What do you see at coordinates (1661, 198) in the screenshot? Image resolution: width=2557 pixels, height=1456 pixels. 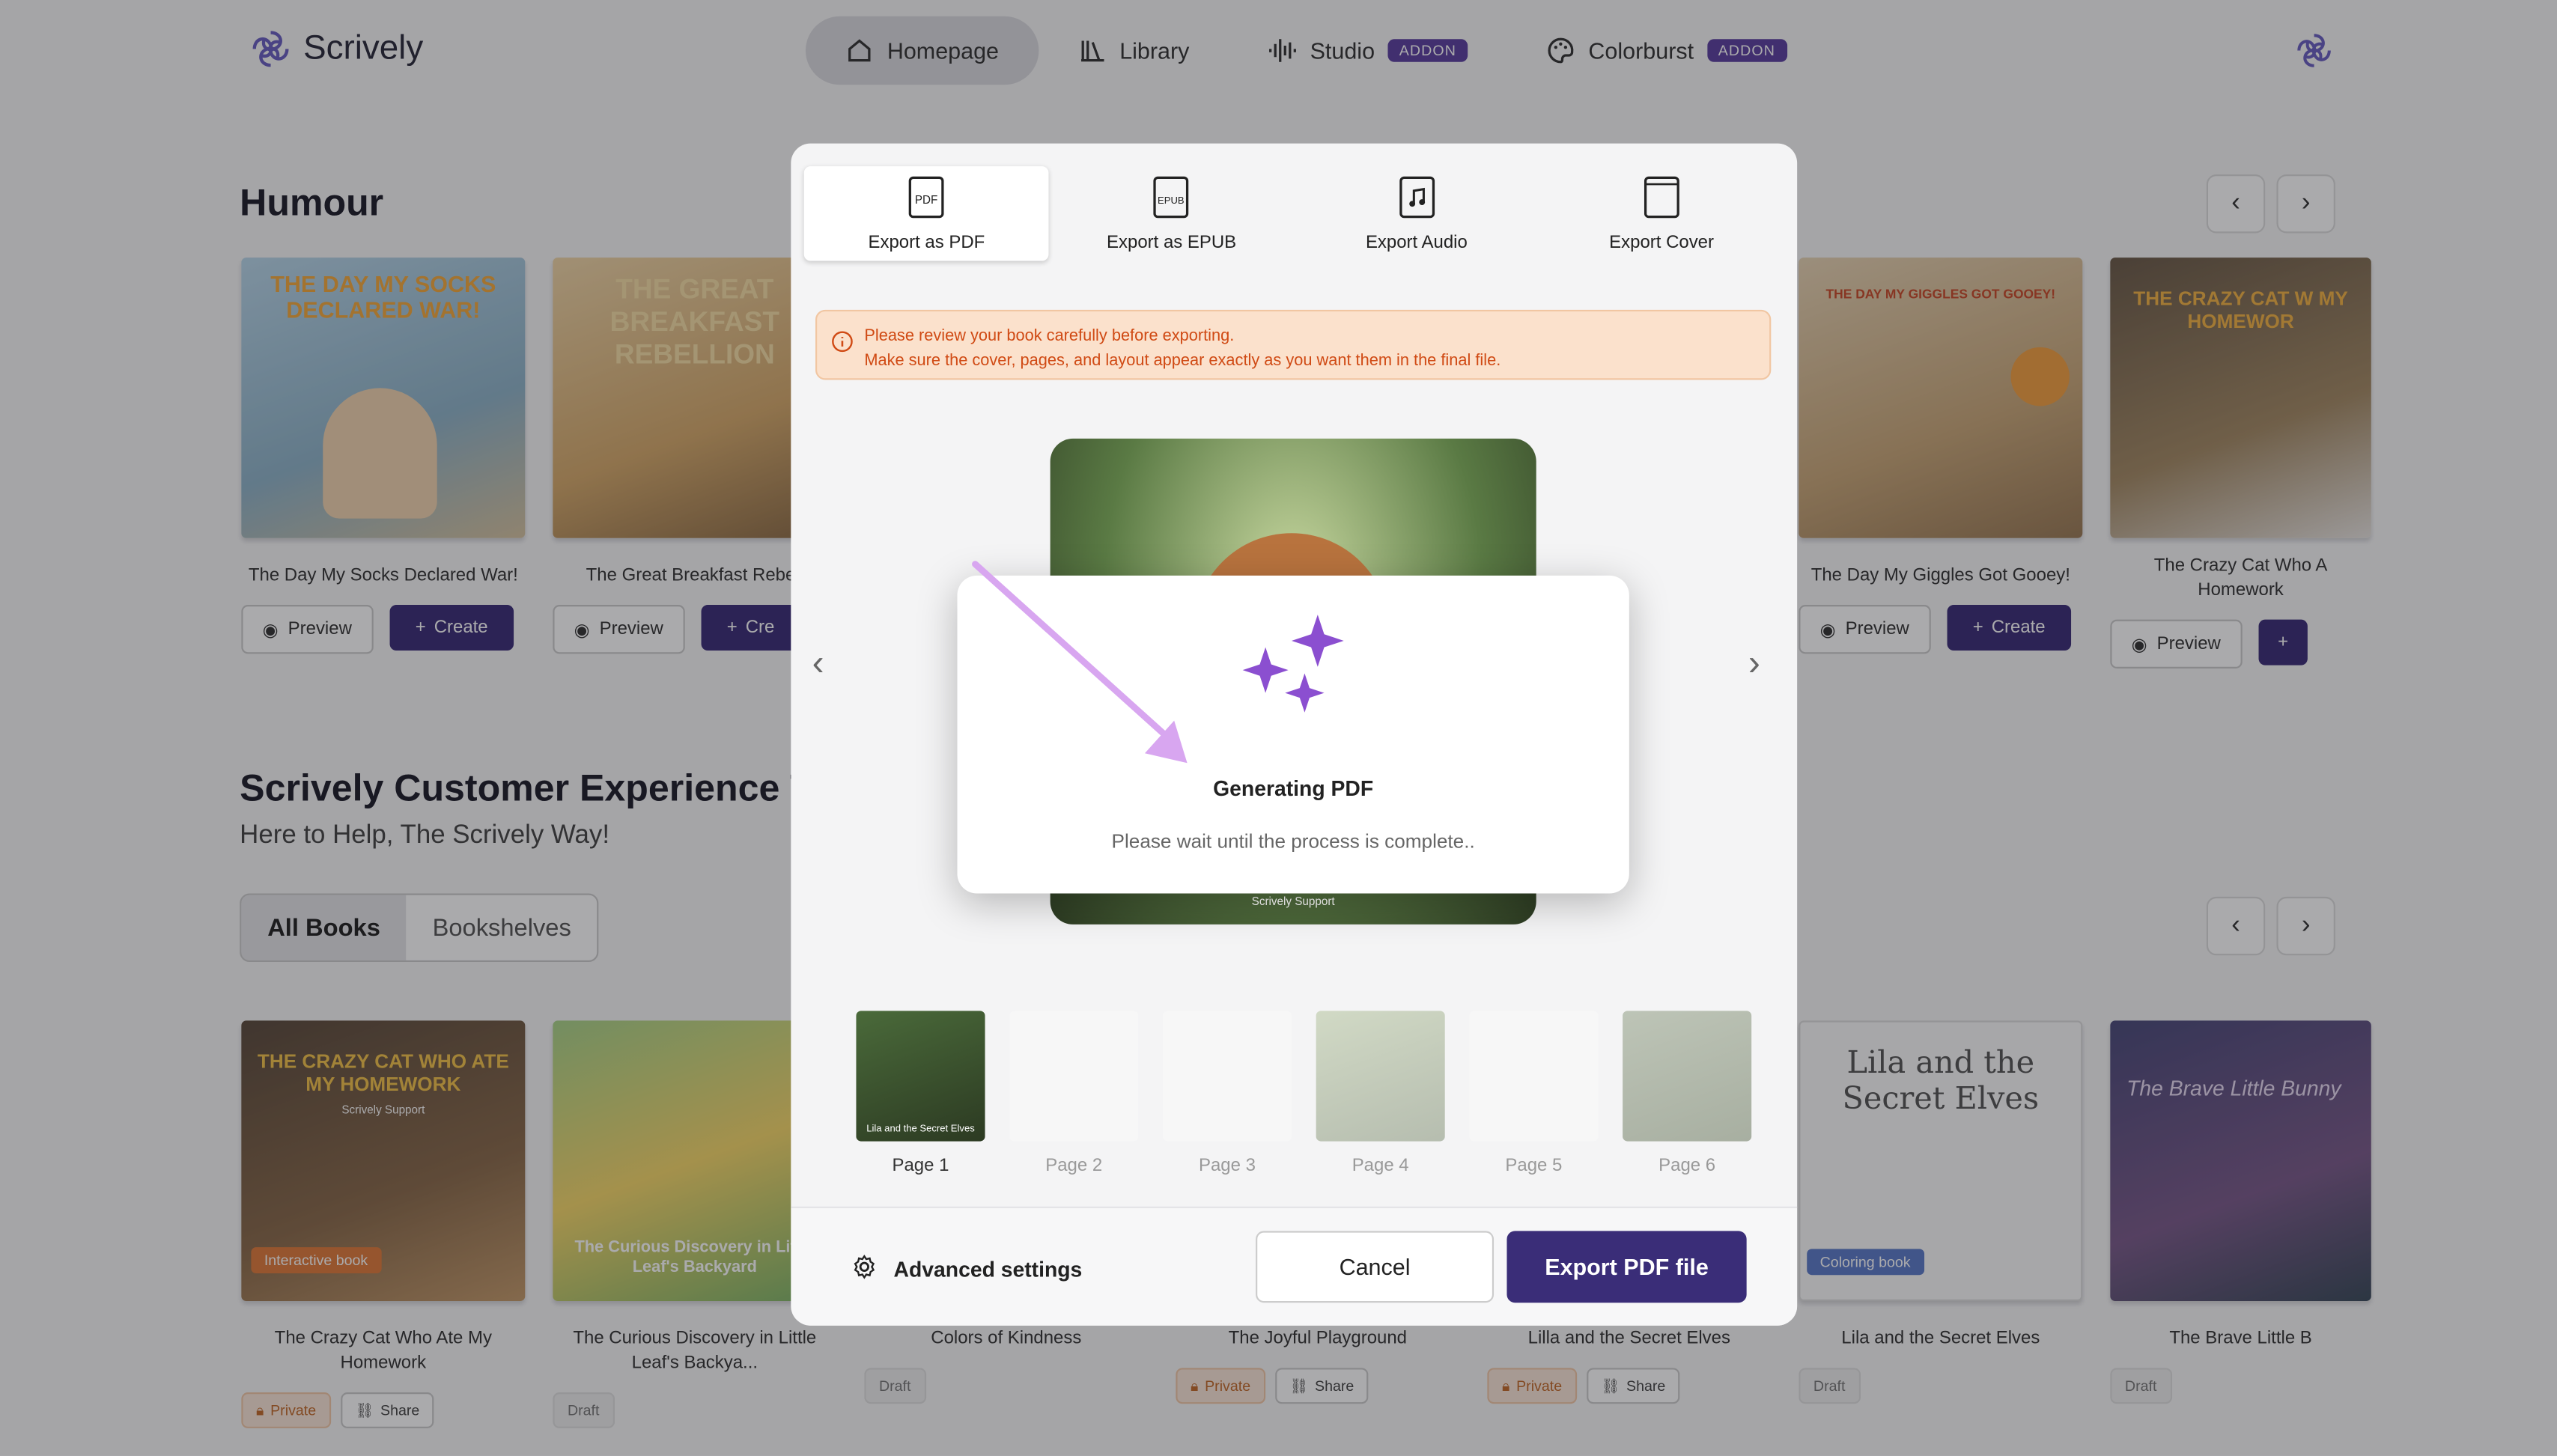 I see `cover-file-icon` at bounding box center [1661, 198].